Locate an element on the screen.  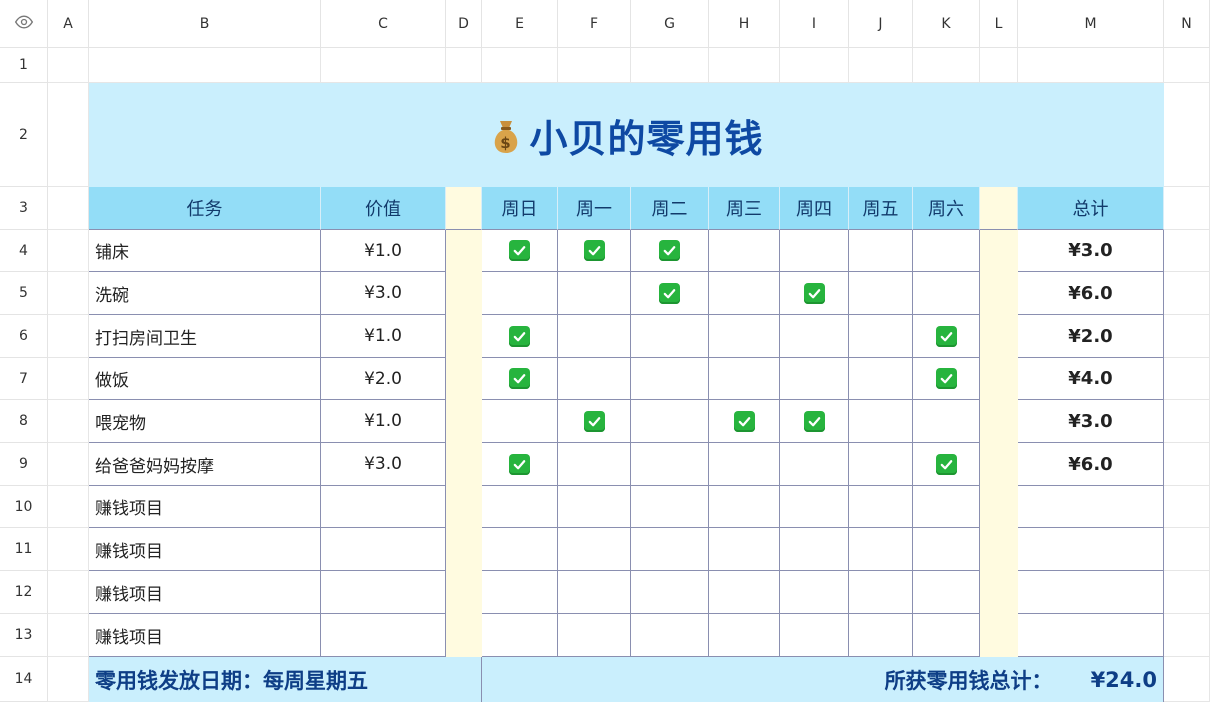
cell-a10 is located at coordinates (68, 507).